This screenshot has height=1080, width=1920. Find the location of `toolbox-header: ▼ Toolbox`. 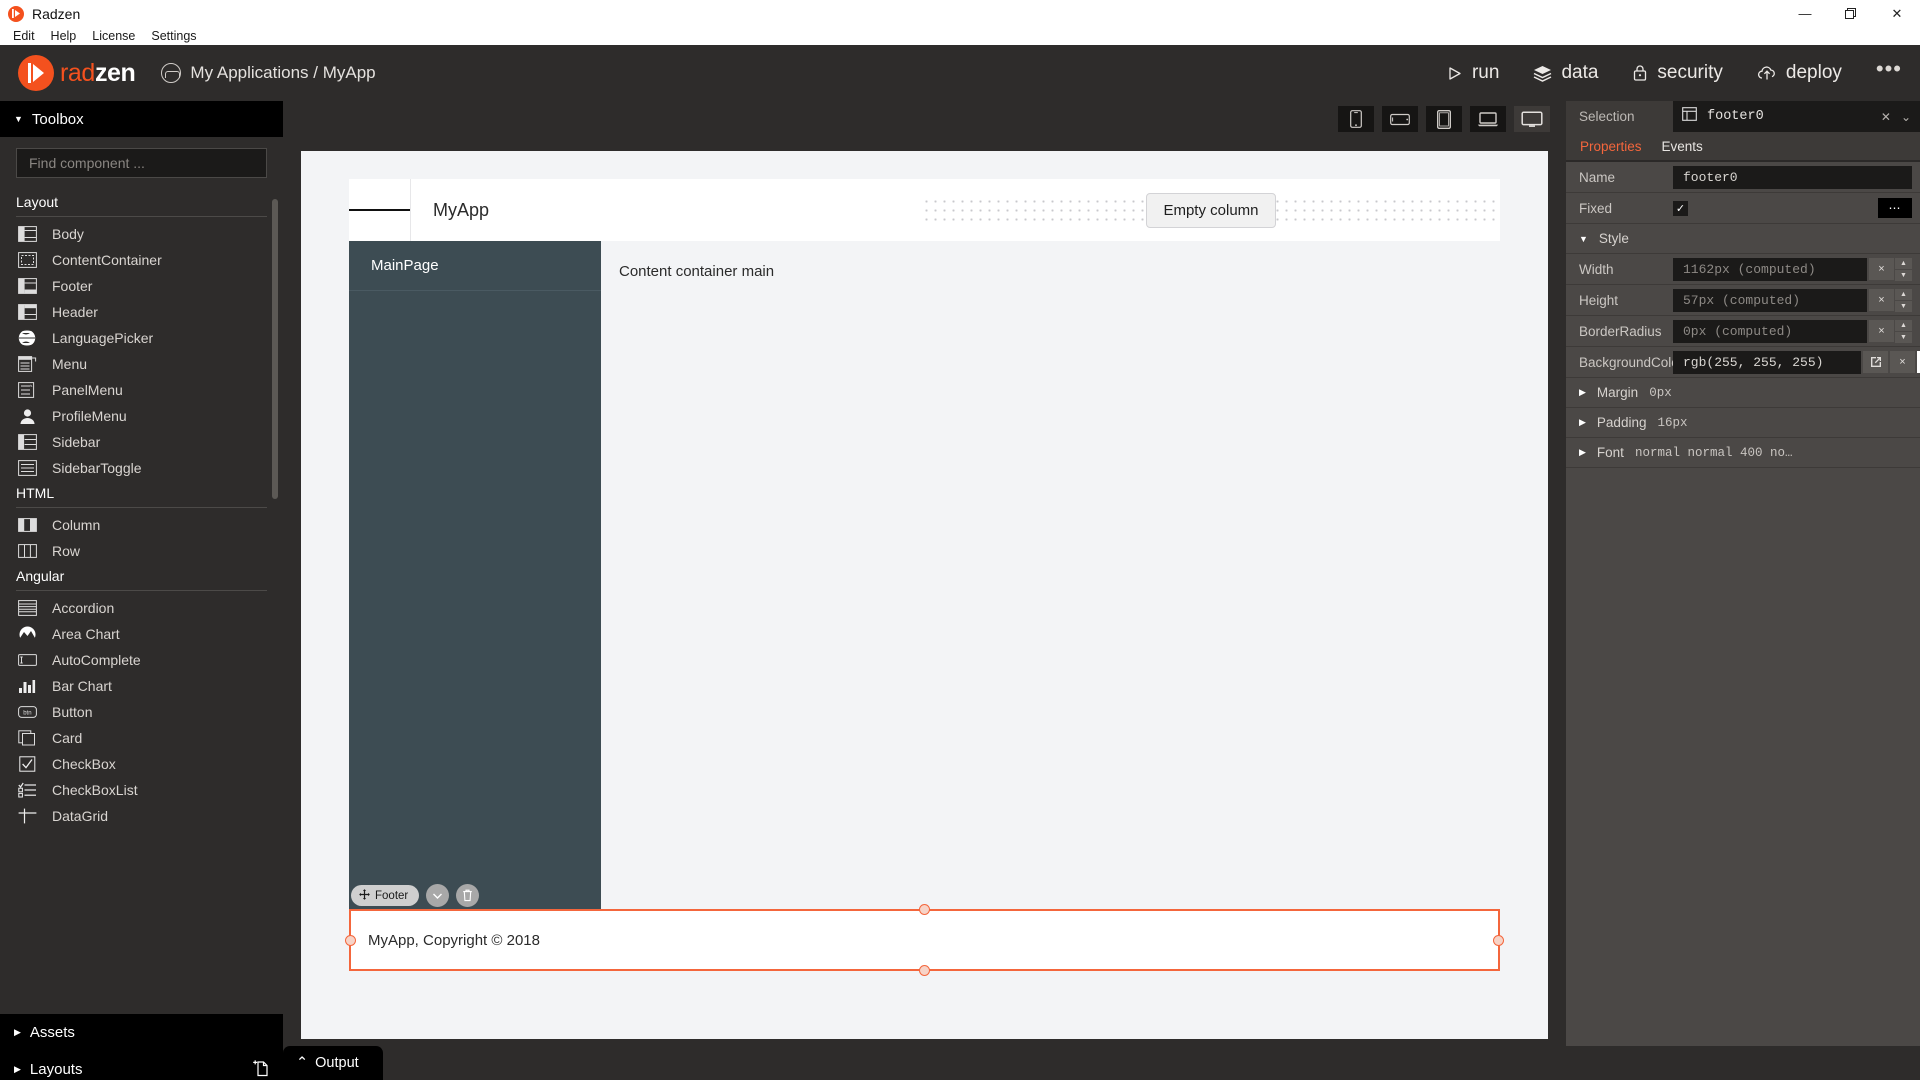

toolbox-header: ▼ Toolbox is located at coordinates (141, 119).